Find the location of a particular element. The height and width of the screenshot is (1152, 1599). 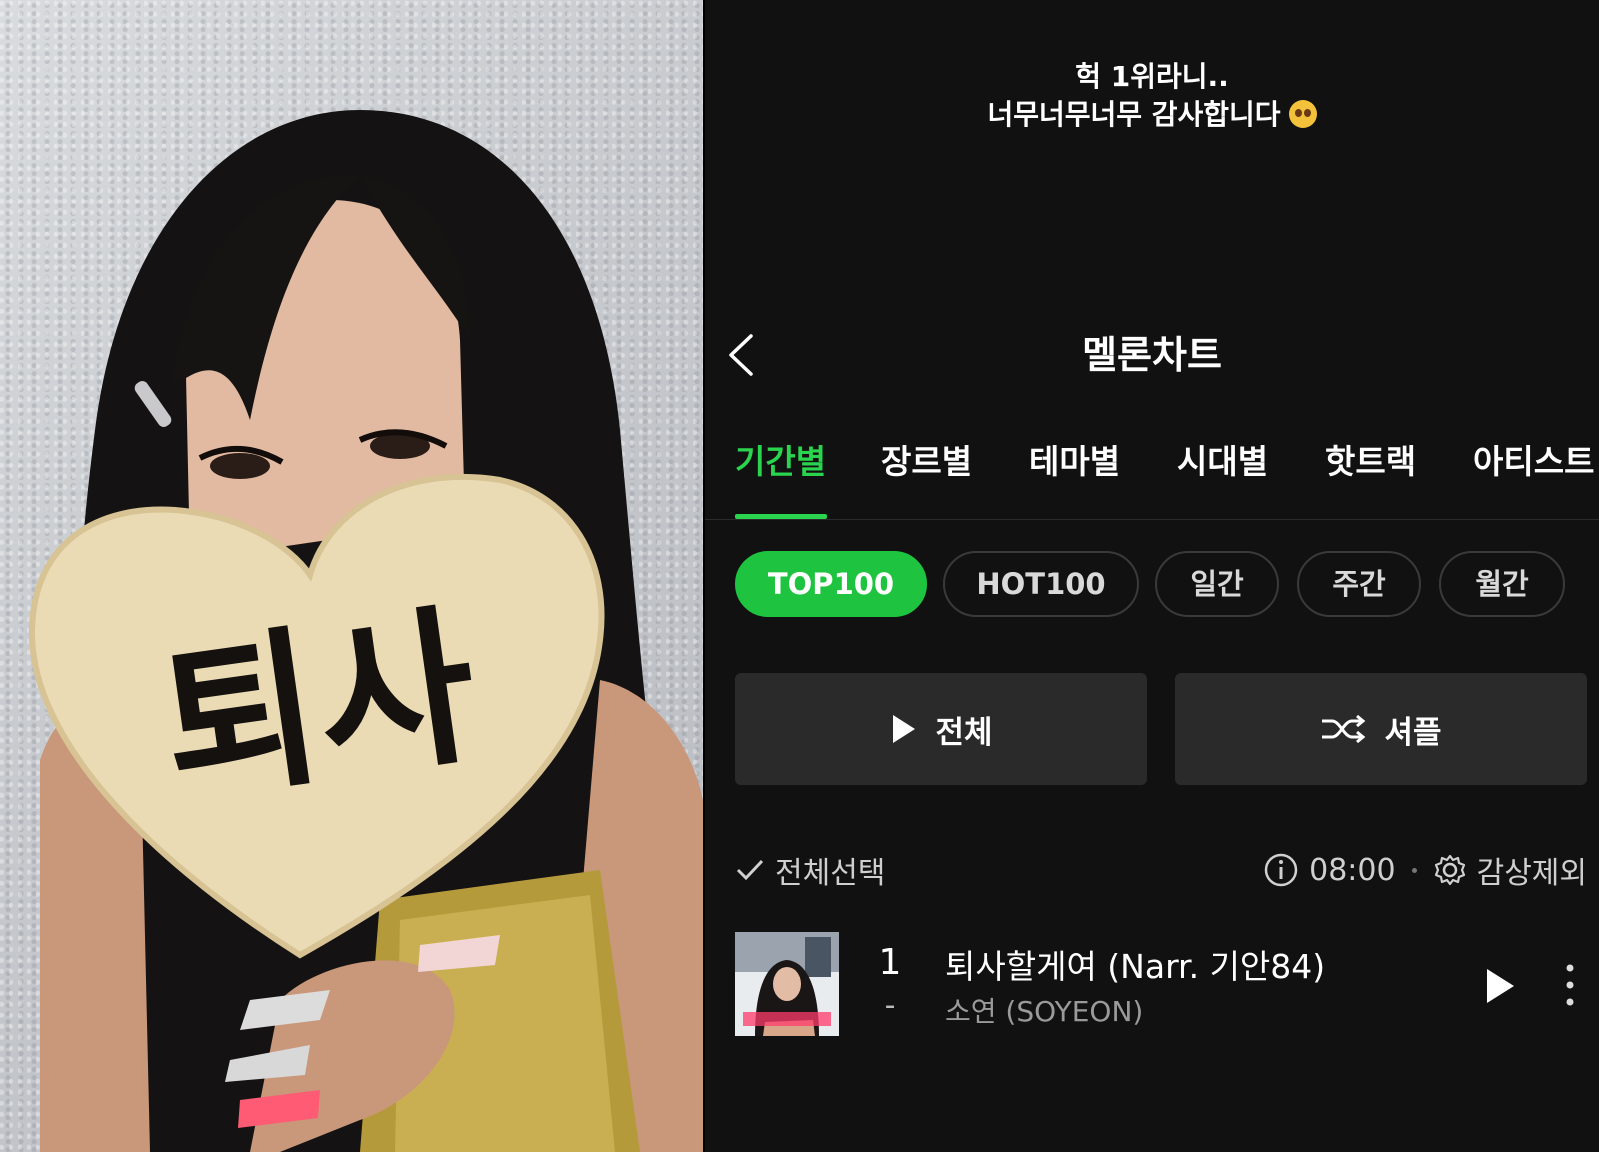

tab-hottrack: 핫트랙 is located at coordinates (1370, 476).